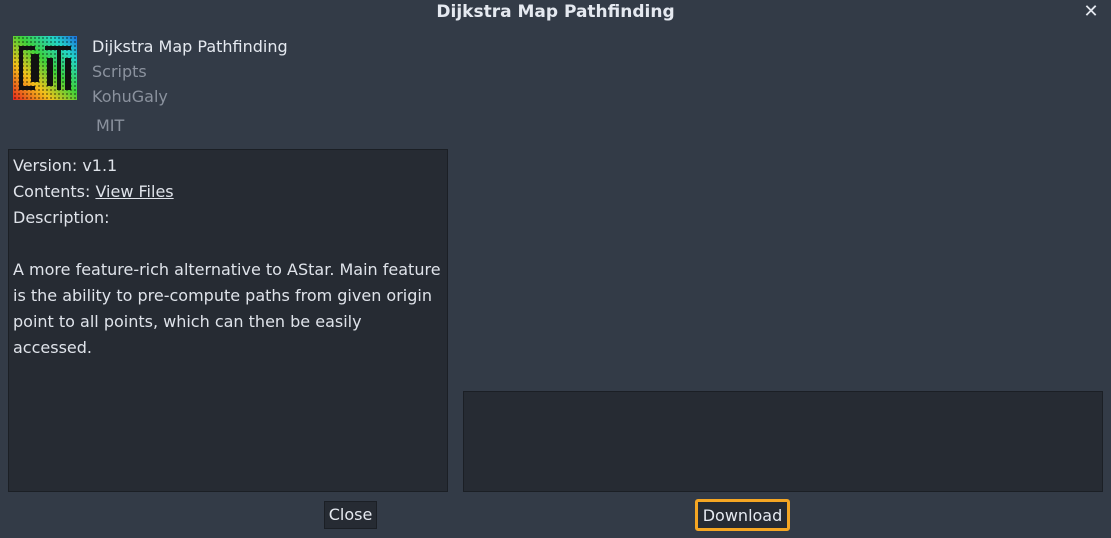 The width and height of the screenshot is (1111, 538). I want to click on asset-icon, so click(45, 68).